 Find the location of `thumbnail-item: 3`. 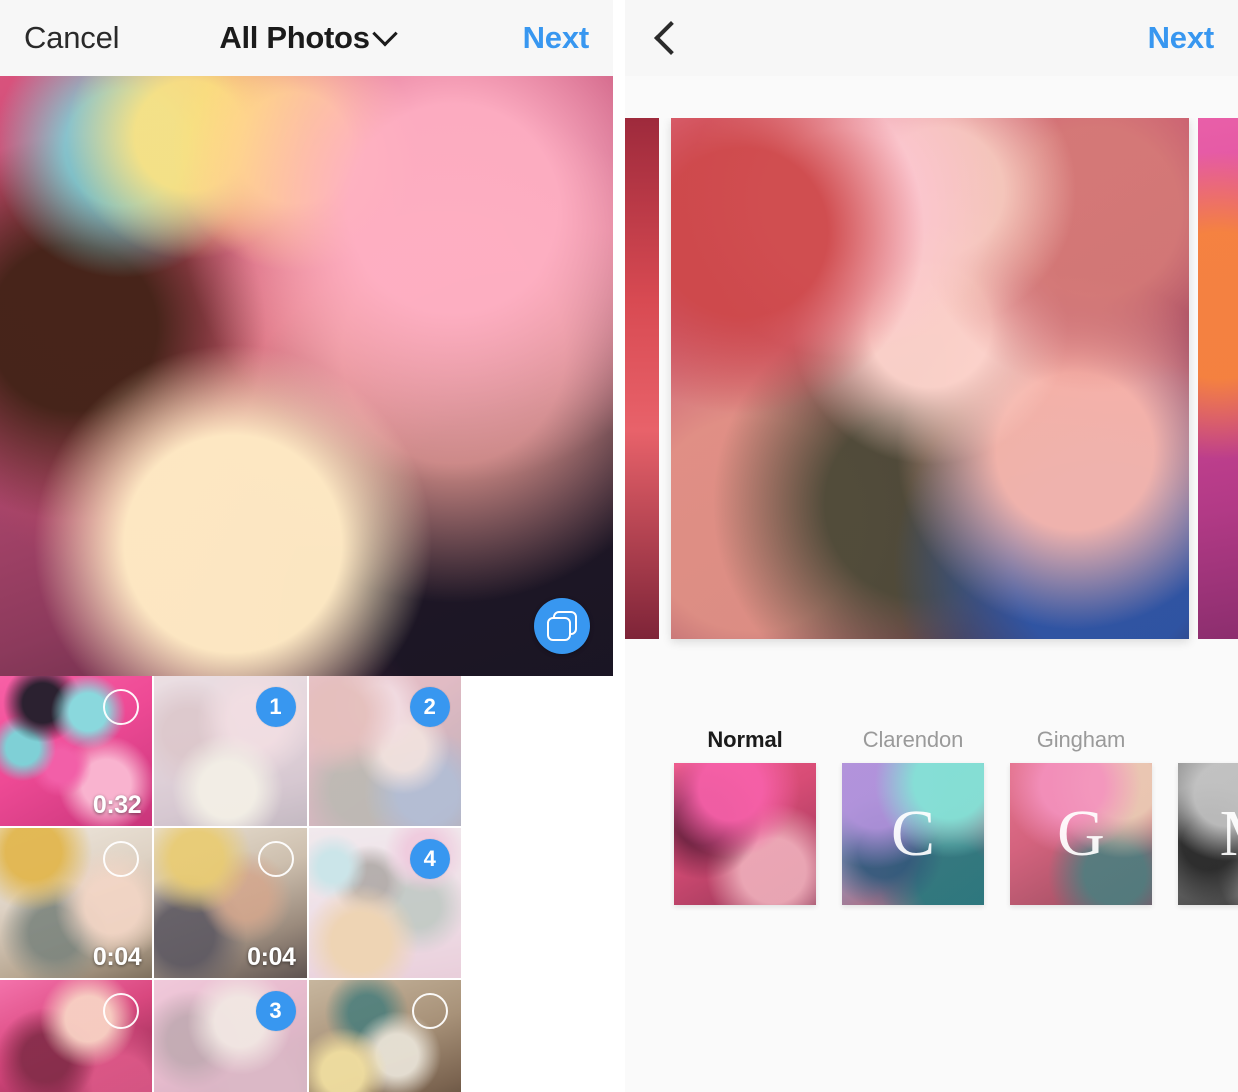

thumbnail-item: 3 is located at coordinates (230, 1036).